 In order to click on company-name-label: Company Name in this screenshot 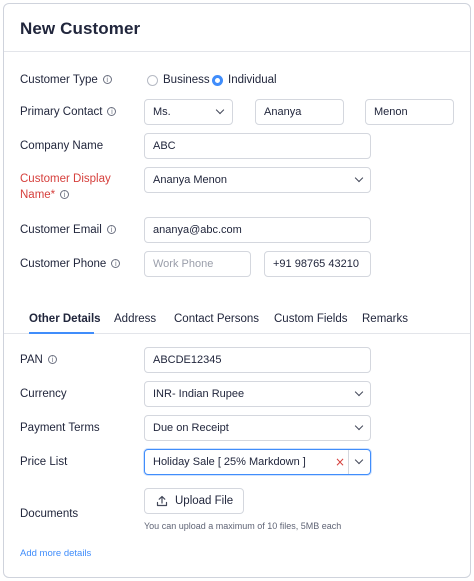, I will do `click(62, 146)`.